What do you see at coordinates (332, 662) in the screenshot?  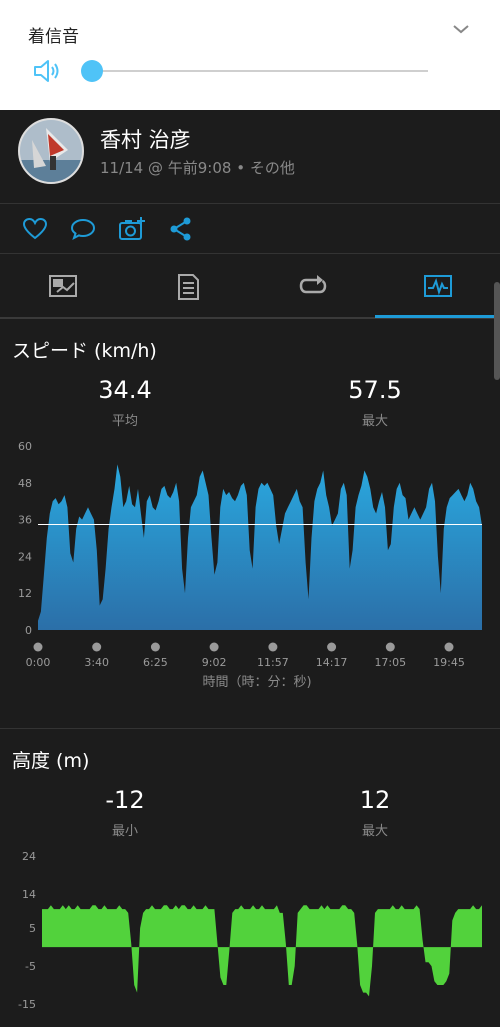 I see `speed-x-tick-label: 14:17` at bounding box center [332, 662].